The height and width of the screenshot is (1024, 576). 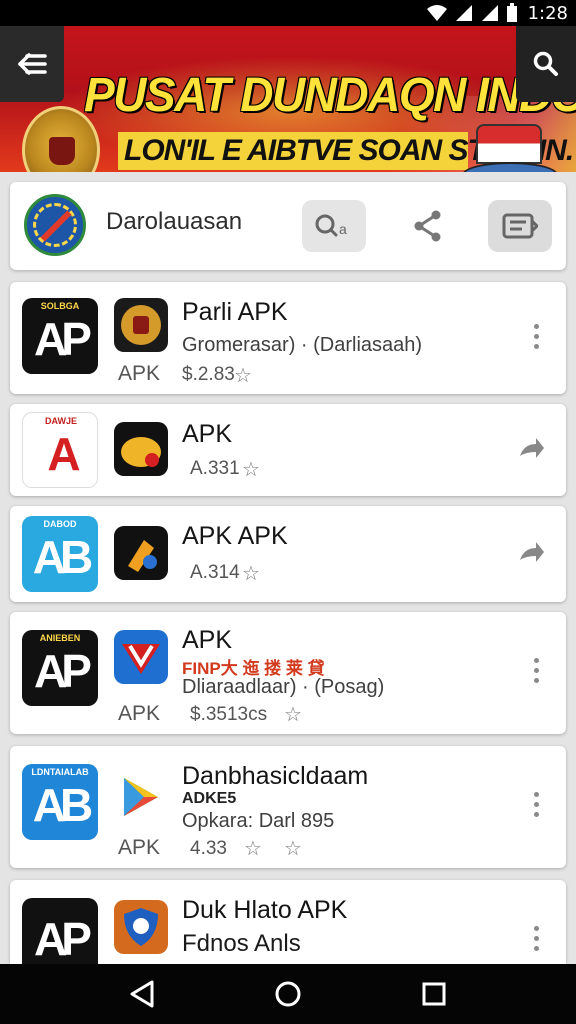 I want to click on list-menu-button, so click(x=520, y=226).